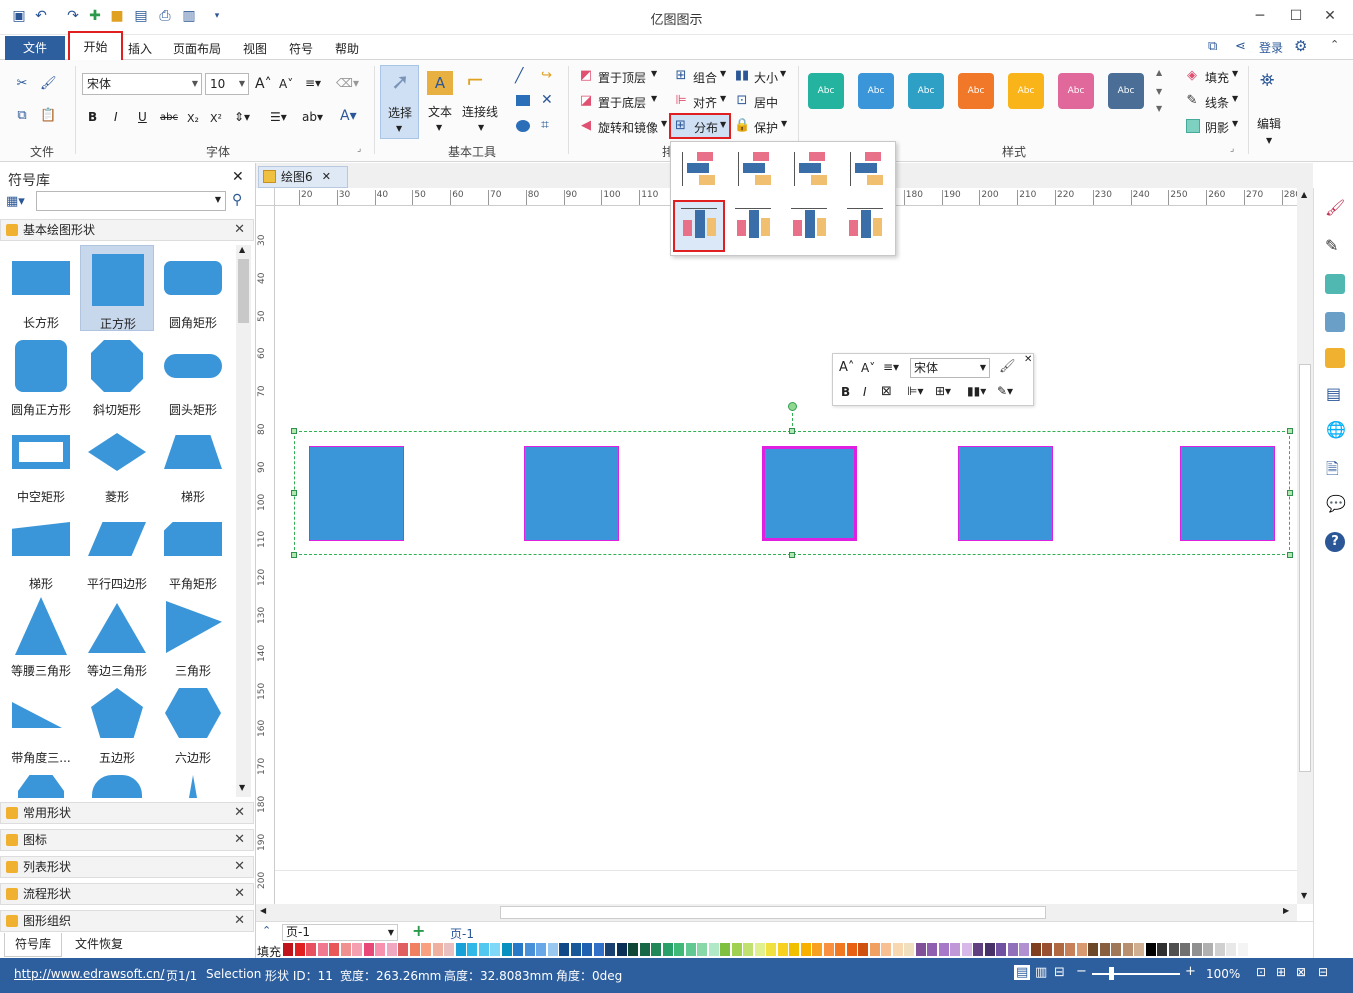 Image resolution: width=1353 pixels, height=993 pixels. What do you see at coordinates (1281, 972) in the screenshot?
I see `fit-width-icon: ⊞` at bounding box center [1281, 972].